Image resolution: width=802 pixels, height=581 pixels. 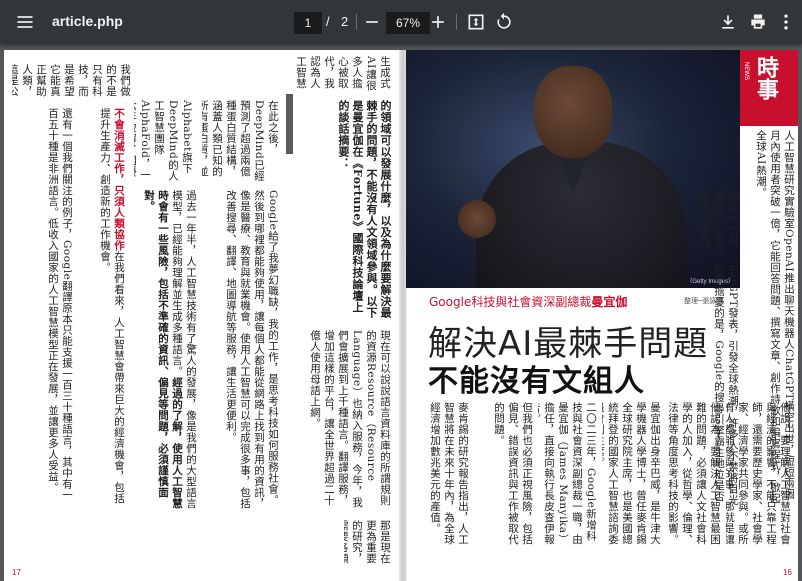 I want to click on zoom-out-button, so click(x=372, y=22).